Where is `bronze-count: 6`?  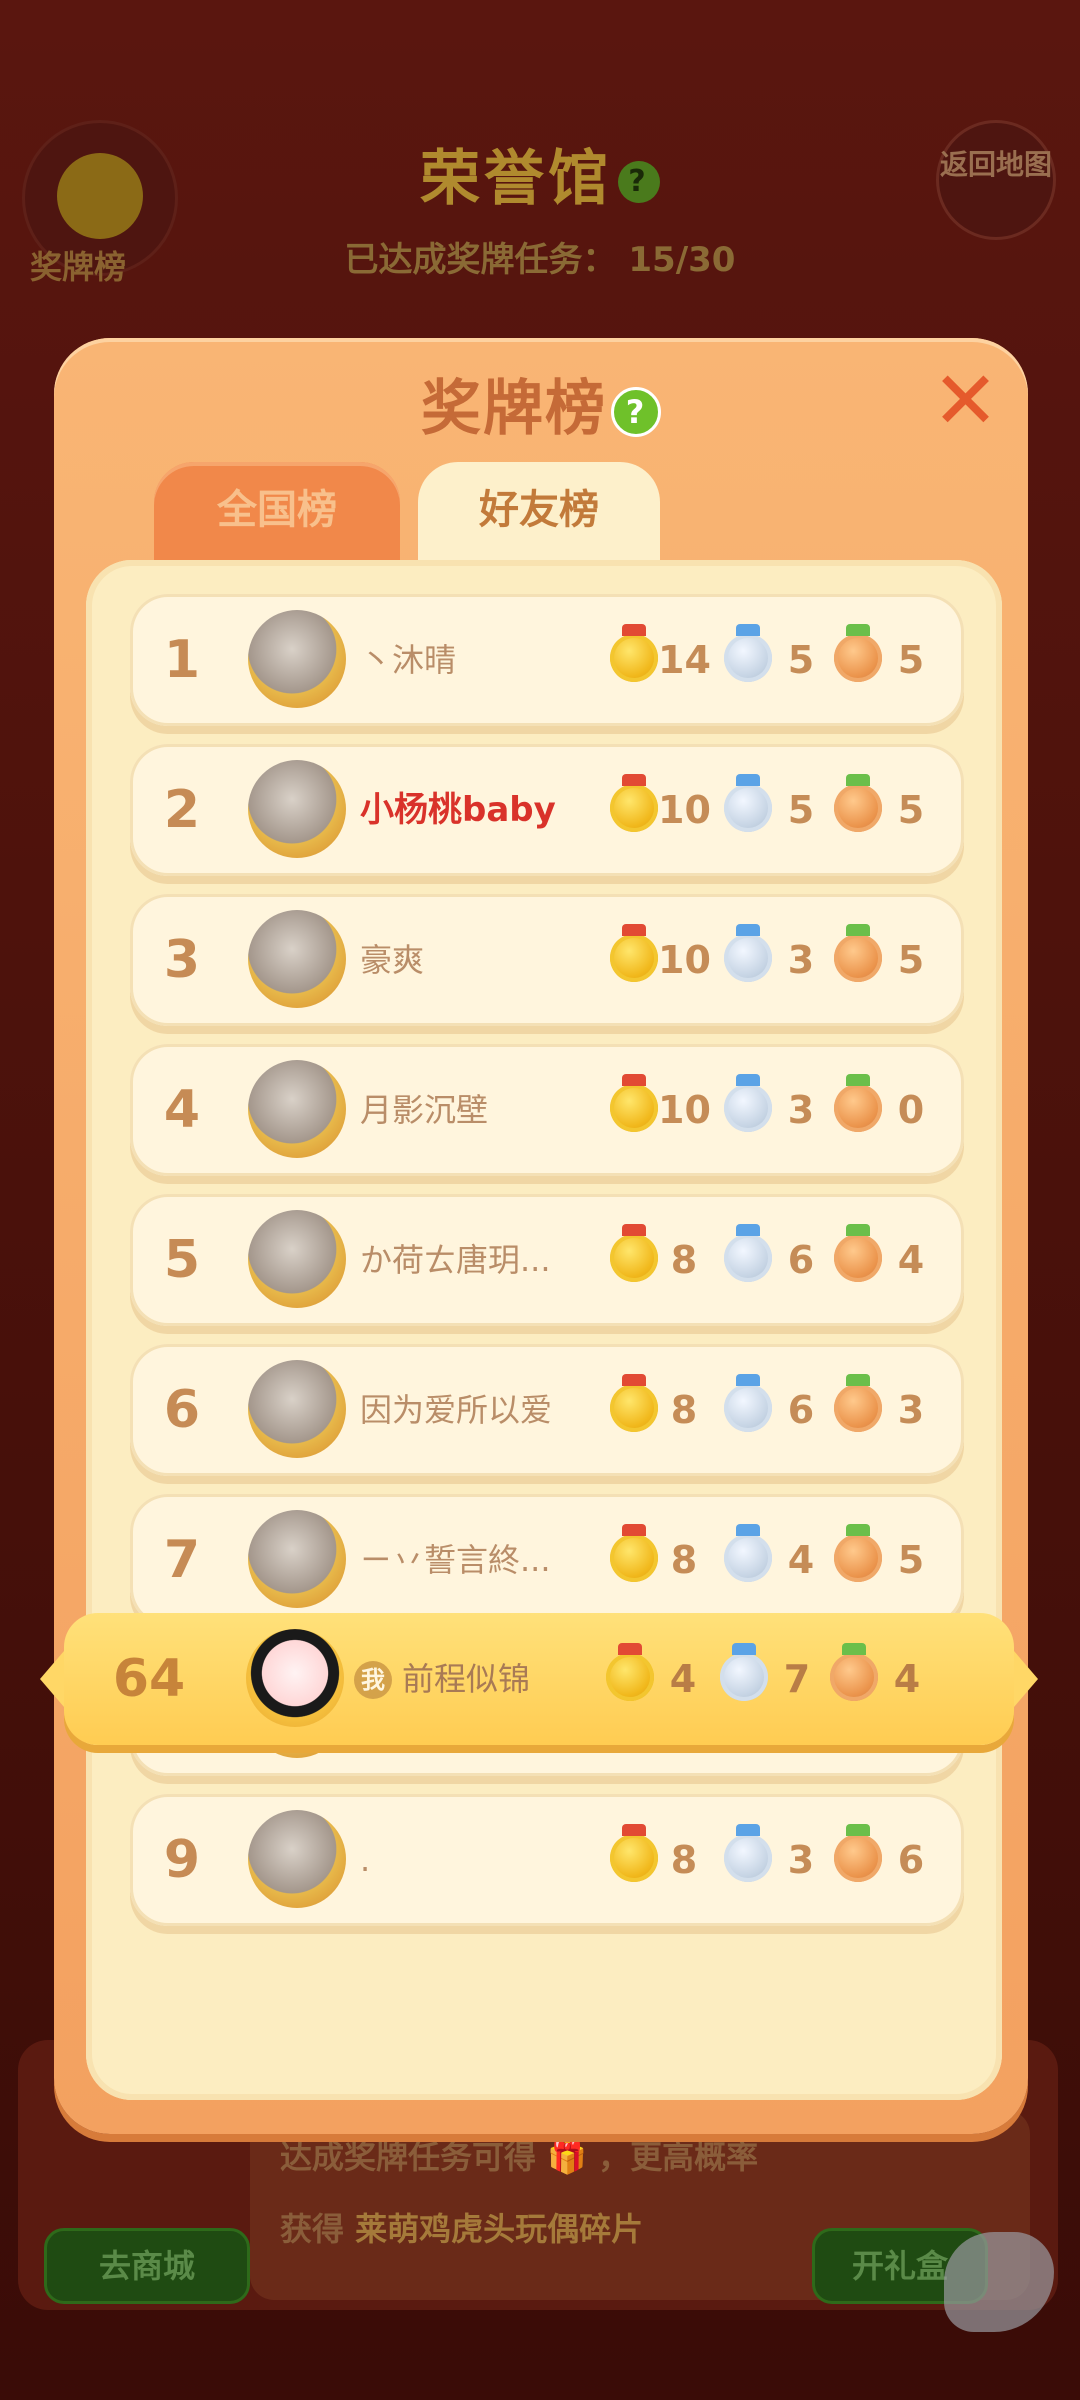 bronze-count: 6 is located at coordinates (911, 1860).